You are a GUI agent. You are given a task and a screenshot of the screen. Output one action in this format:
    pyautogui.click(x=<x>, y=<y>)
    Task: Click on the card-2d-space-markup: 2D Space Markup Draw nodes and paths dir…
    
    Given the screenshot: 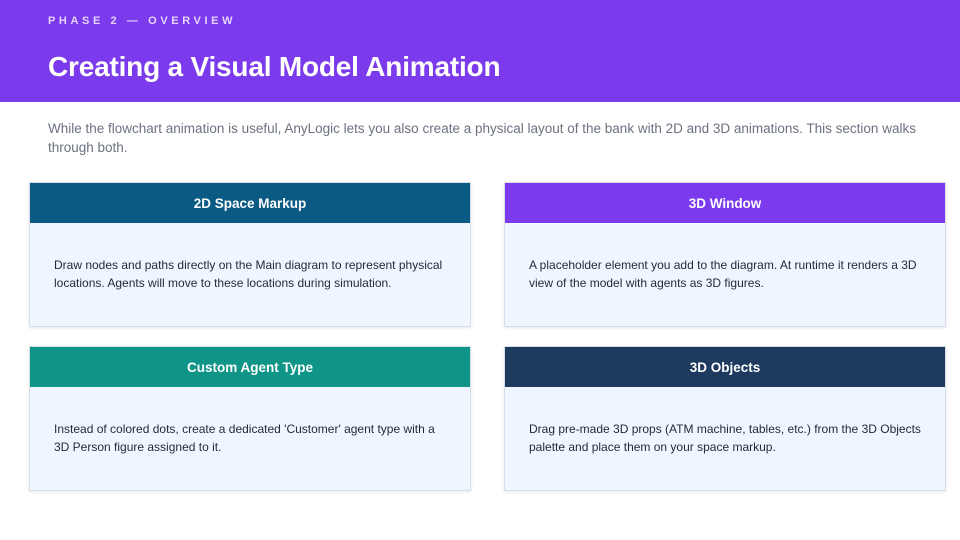 What is the action you would take?
    pyautogui.click(x=250, y=254)
    